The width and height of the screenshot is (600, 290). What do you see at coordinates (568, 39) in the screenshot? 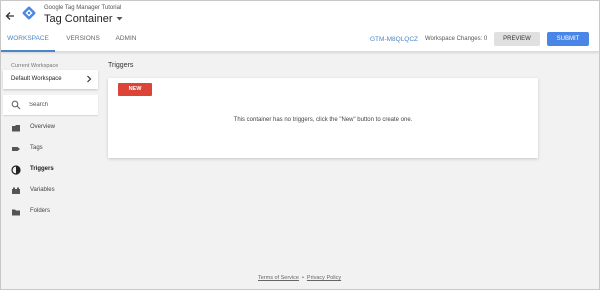
I see `submit-button: SUBMIT` at bounding box center [568, 39].